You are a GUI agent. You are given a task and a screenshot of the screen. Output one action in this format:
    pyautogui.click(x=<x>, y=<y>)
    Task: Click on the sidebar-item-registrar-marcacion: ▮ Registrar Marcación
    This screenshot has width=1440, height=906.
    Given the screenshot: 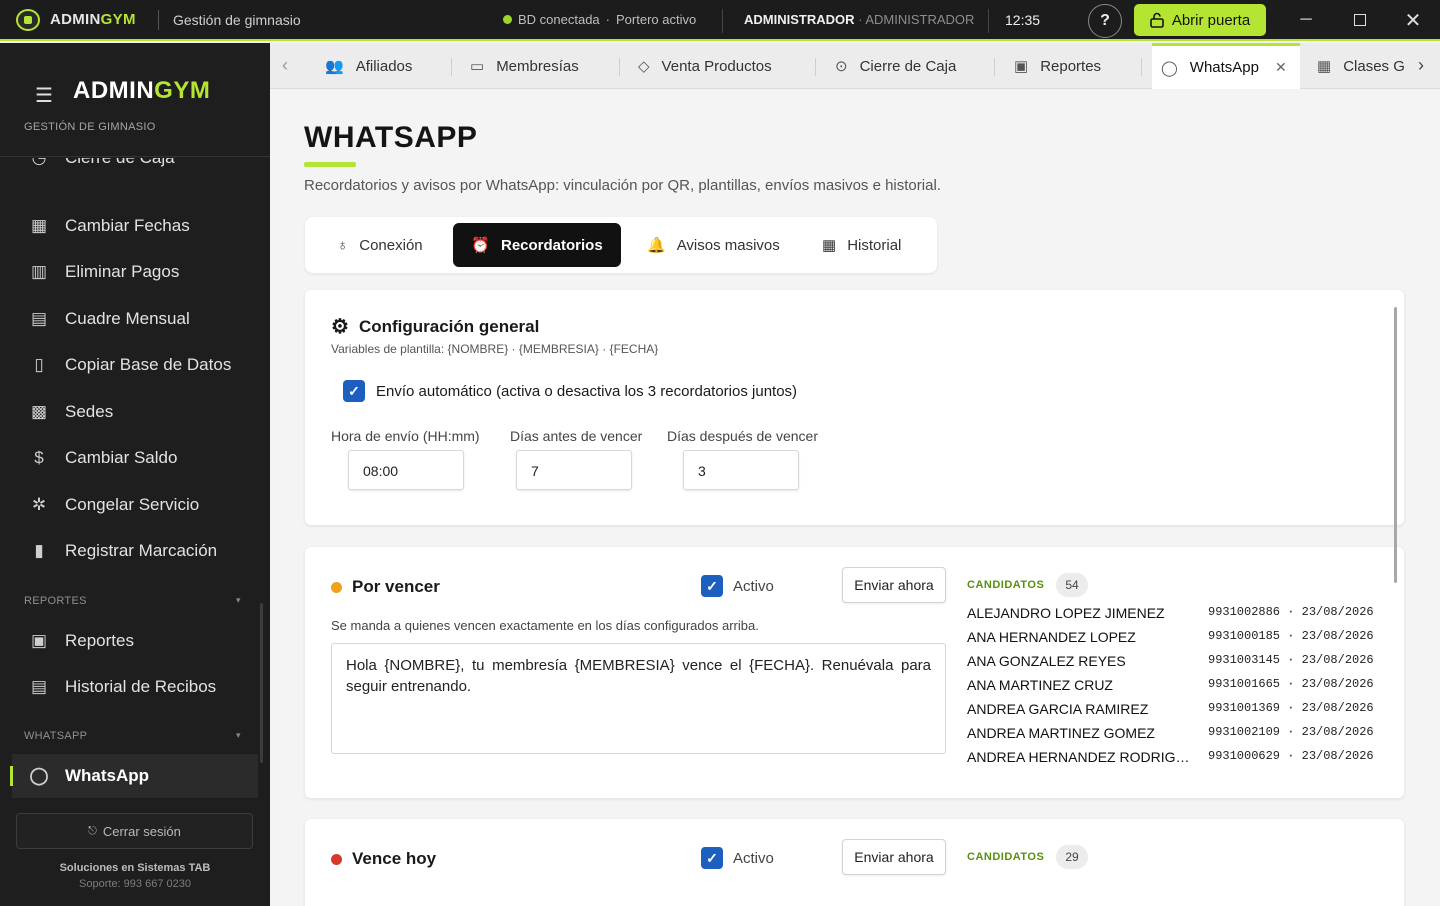 What is the action you would take?
    pyautogui.click(x=129, y=551)
    